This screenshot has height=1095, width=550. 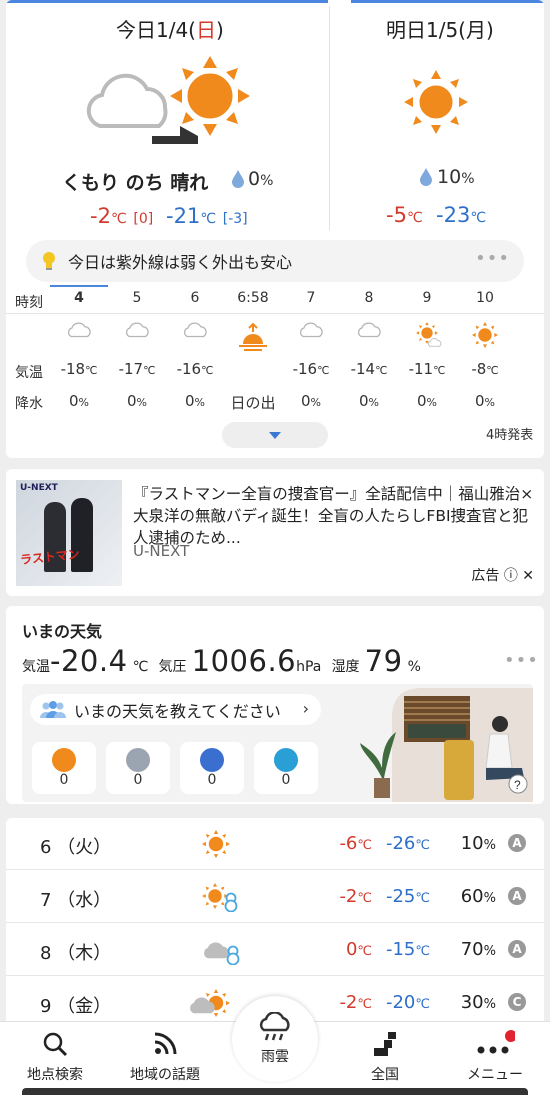 I want to click on reliability-badge: C, so click(x=517, y=1002).